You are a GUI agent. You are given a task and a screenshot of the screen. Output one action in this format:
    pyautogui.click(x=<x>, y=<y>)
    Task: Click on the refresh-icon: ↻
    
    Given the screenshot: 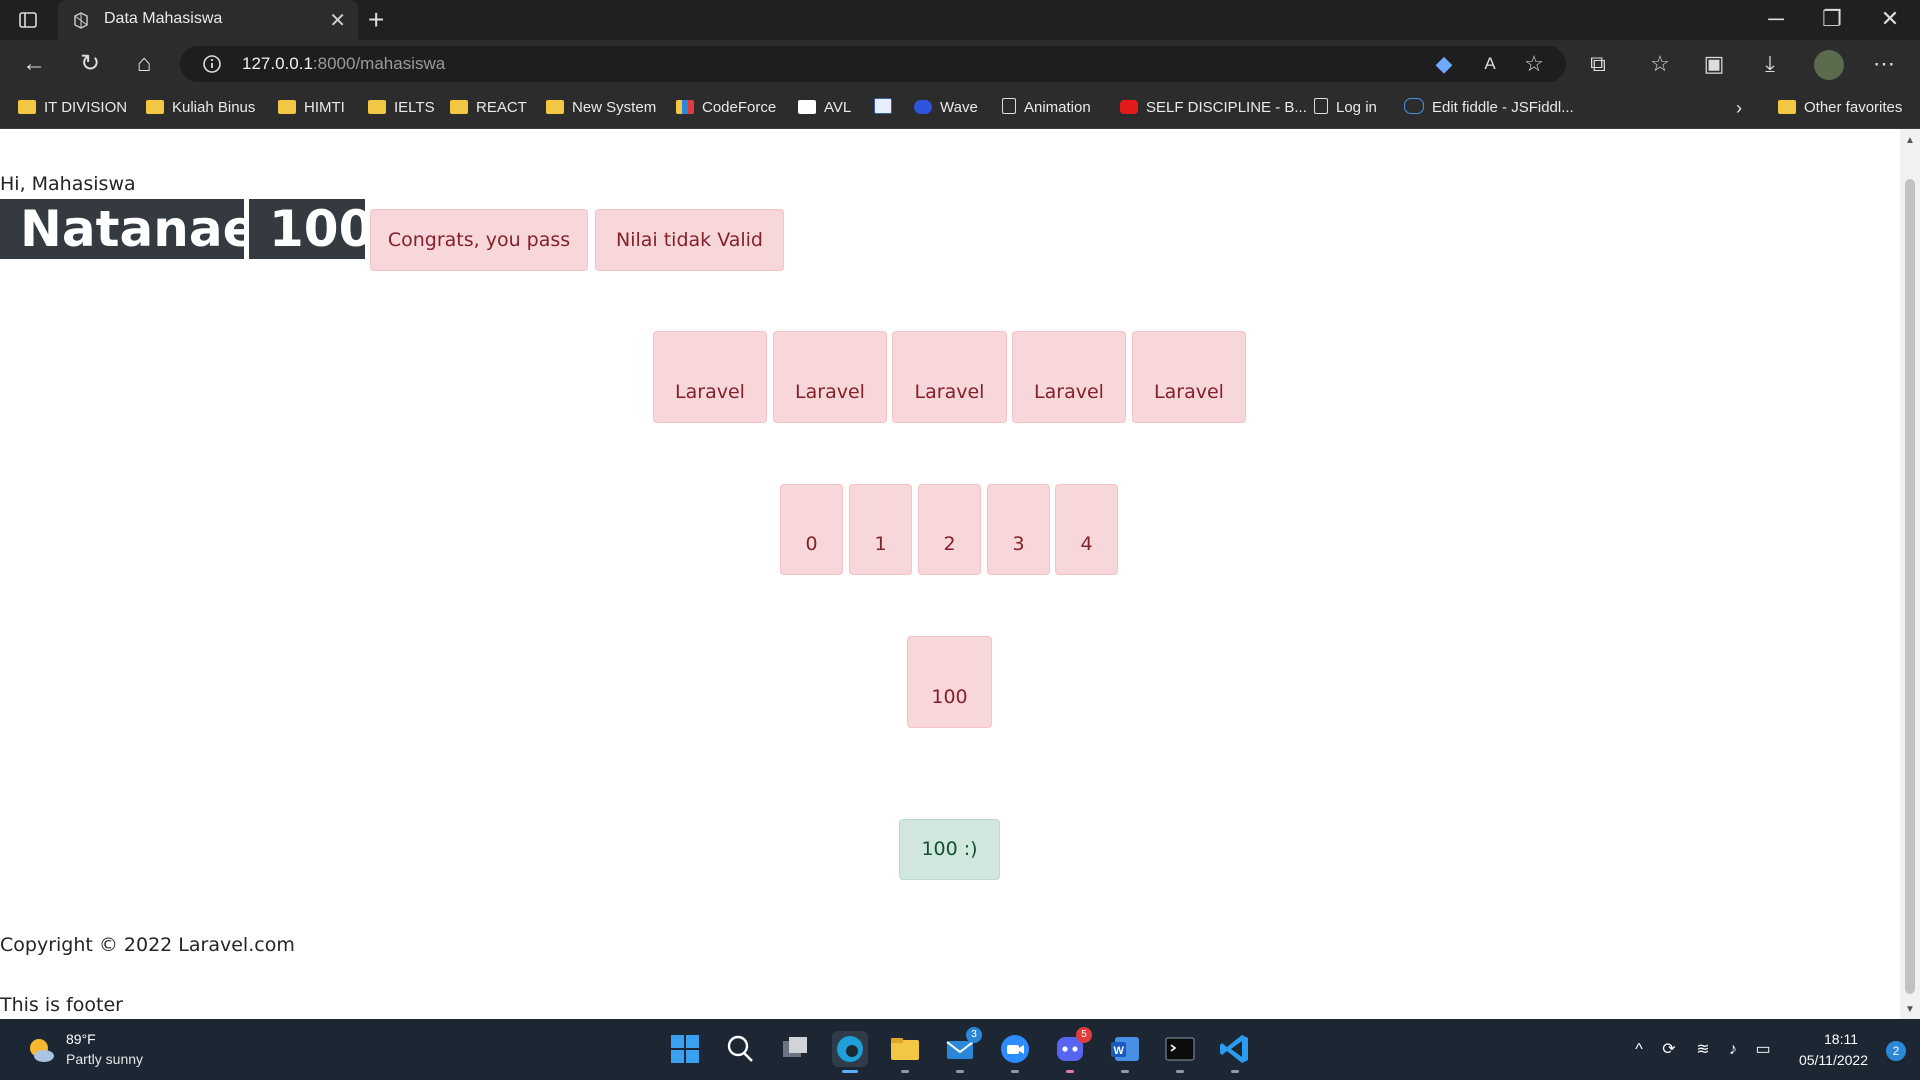 What is the action you would take?
    pyautogui.click(x=90, y=64)
    